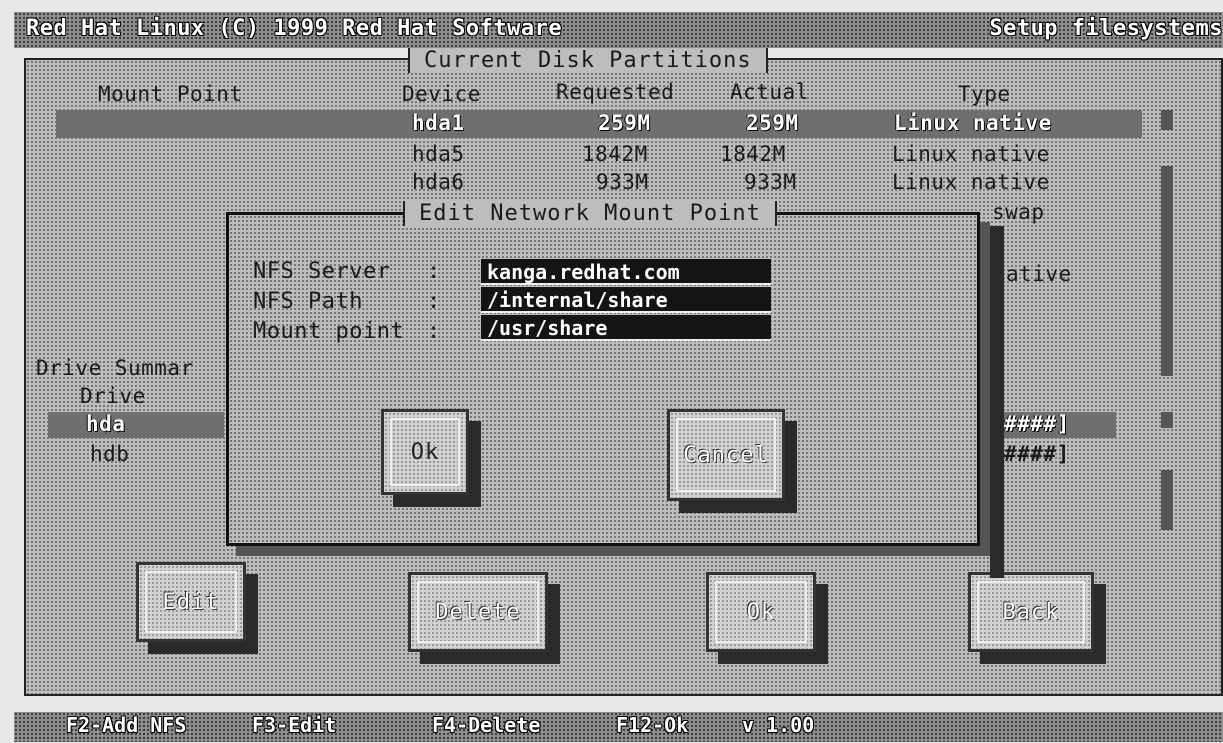 The height and width of the screenshot is (743, 1223). What do you see at coordinates (441, 94) in the screenshot?
I see `header-device: Device` at bounding box center [441, 94].